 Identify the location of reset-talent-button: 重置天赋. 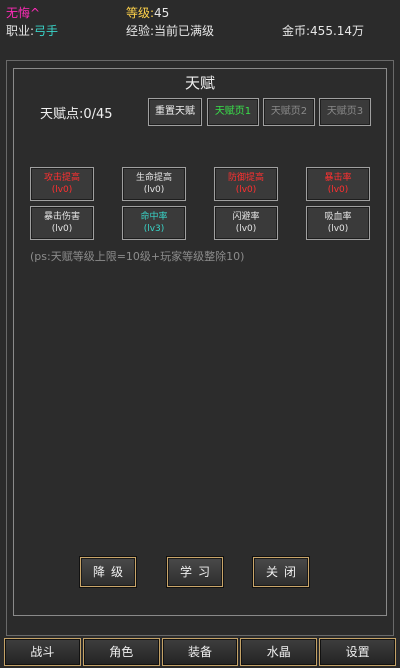
(175, 112).